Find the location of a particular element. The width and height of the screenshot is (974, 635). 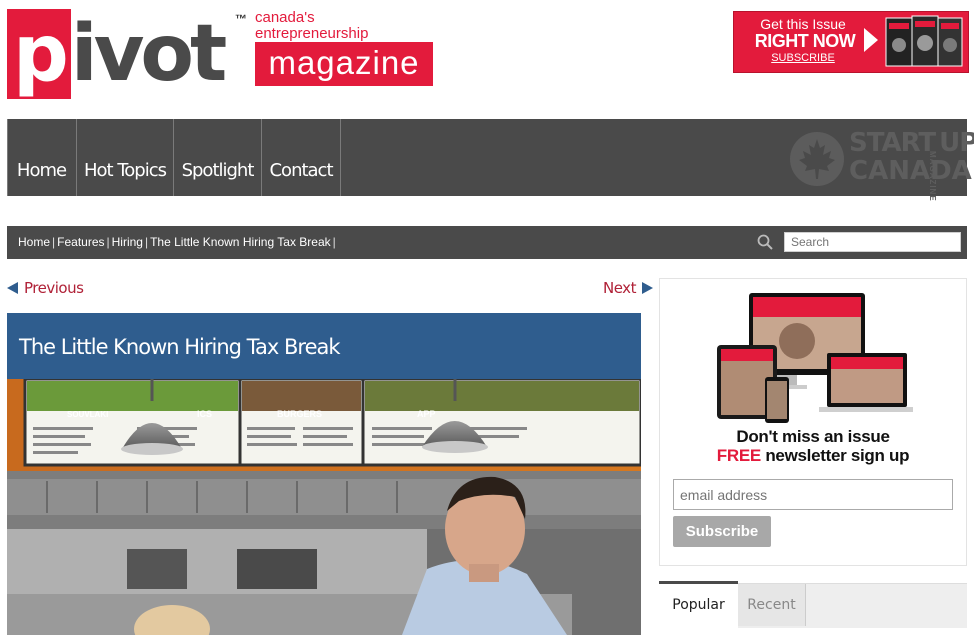

magazine-covers-image is located at coordinates (924, 41).